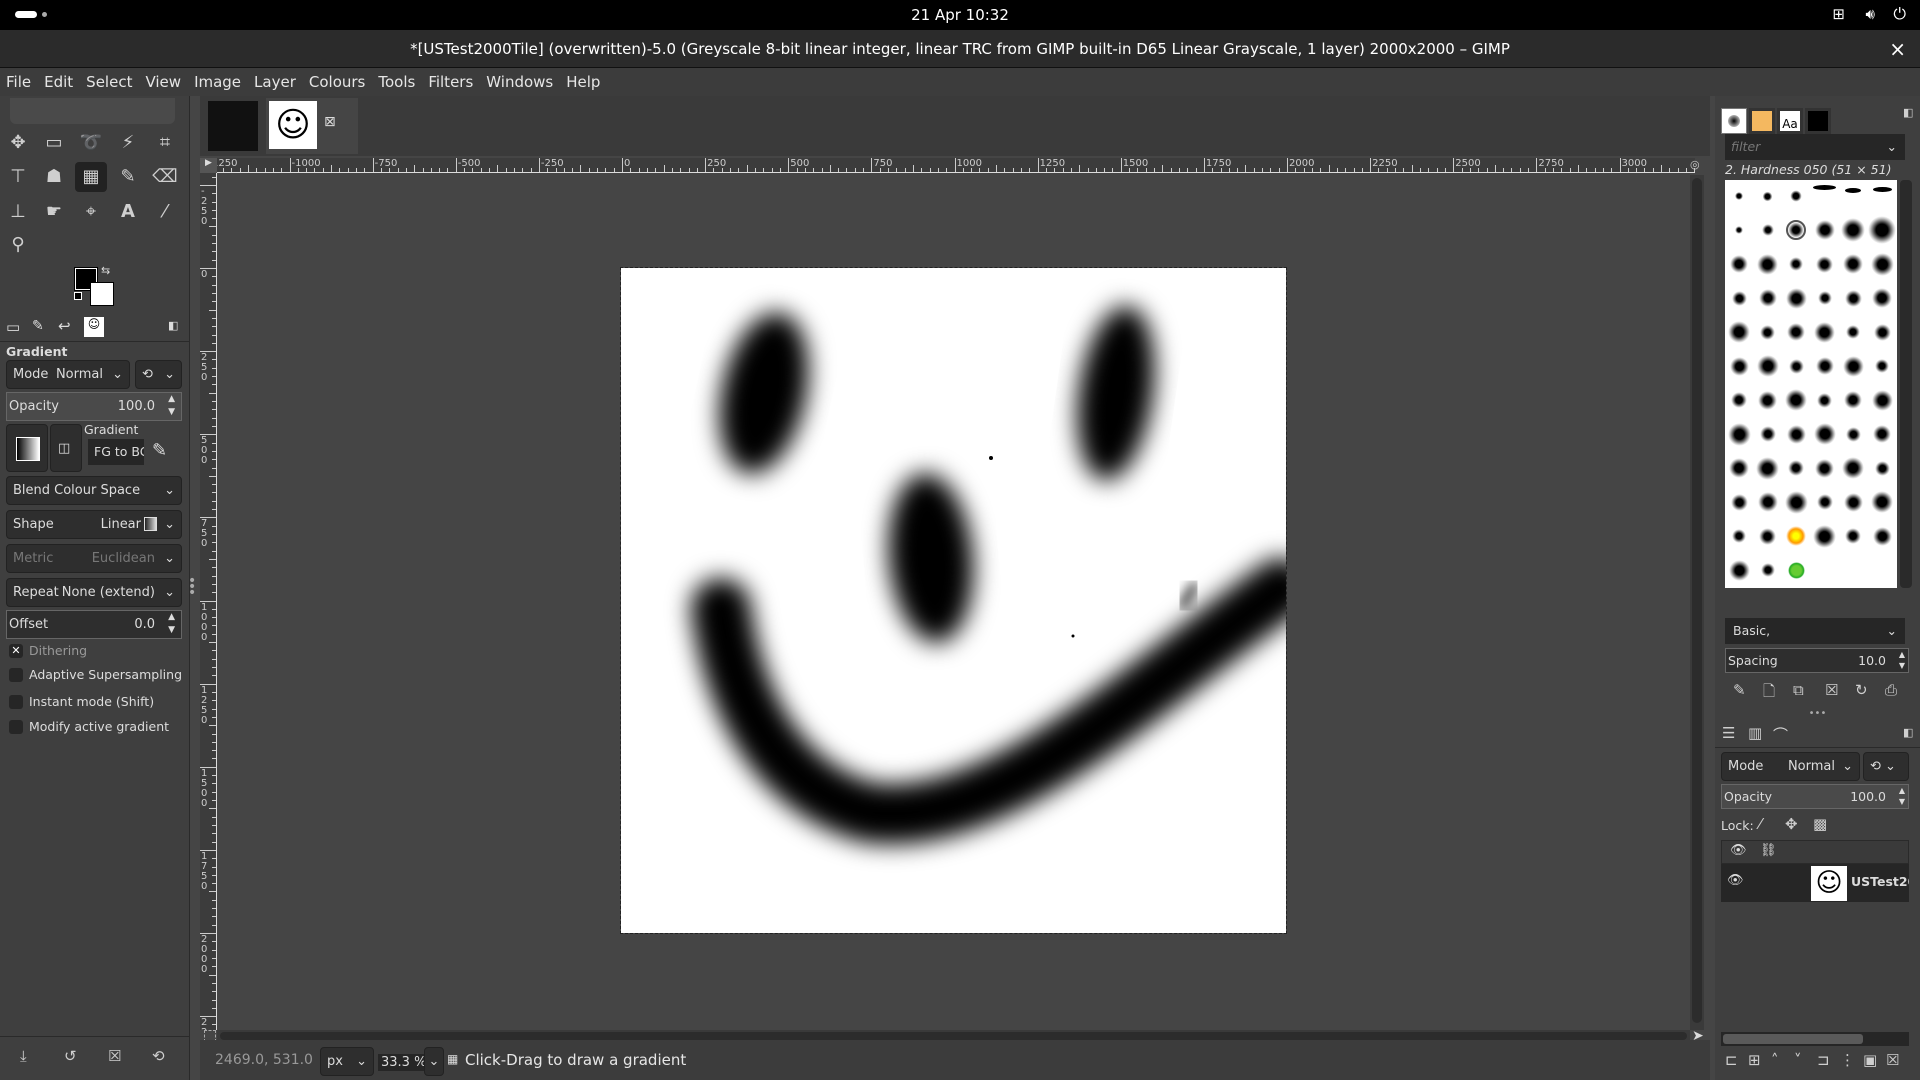 Image resolution: width=1920 pixels, height=1080 pixels. What do you see at coordinates (1731, 1060) in the screenshot?
I see `new-layer-group-icon: ⊏` at bounding box center [1731, 1060].